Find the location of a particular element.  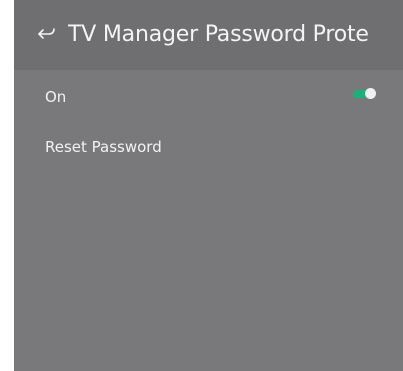

on-setting-row: On is located at coordinates (208, 97).